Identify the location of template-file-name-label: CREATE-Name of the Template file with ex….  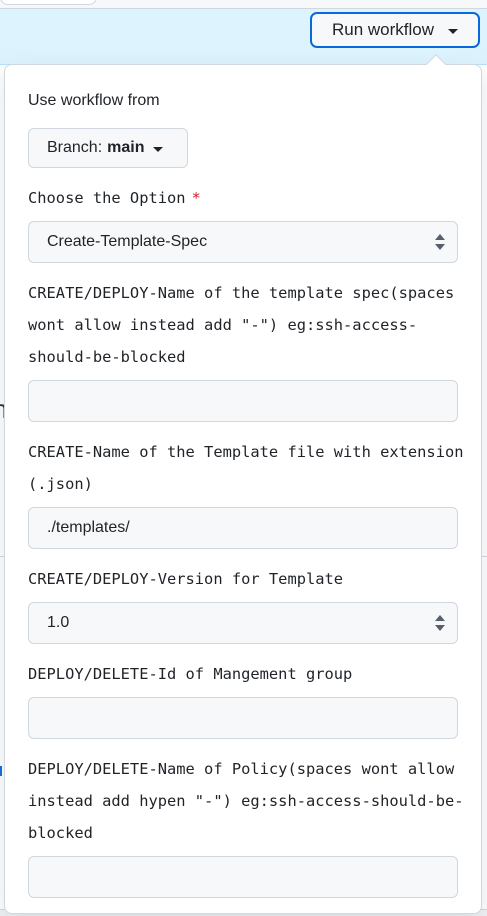
(246, 468).